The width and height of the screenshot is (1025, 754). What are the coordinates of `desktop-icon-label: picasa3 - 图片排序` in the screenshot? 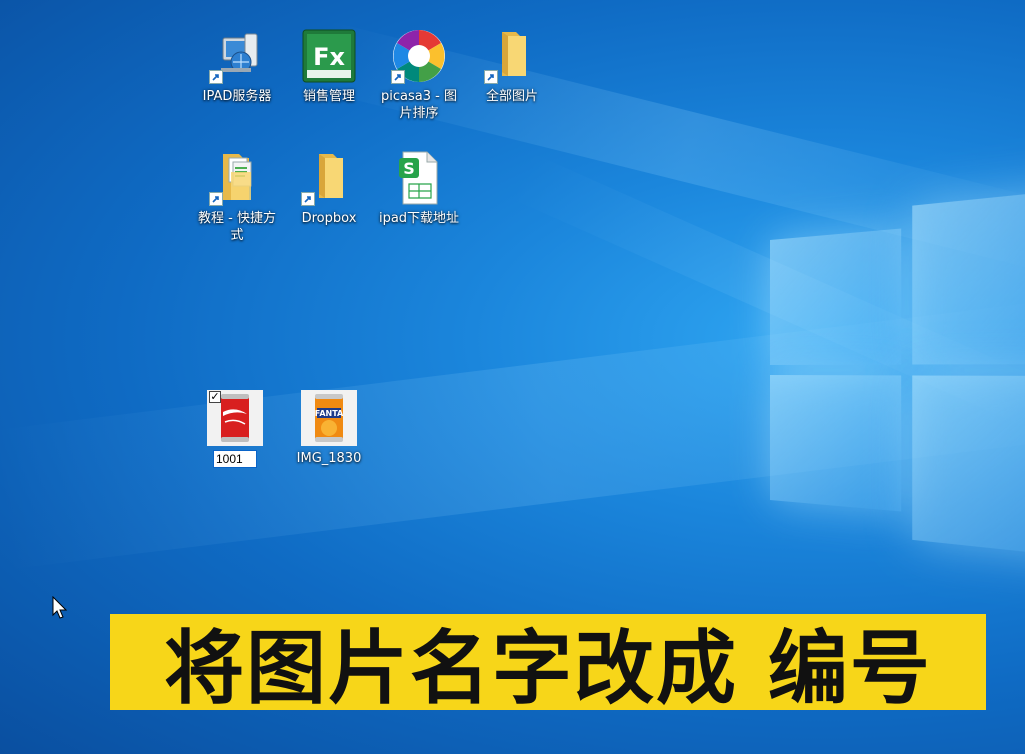 It's located at (419, 105).